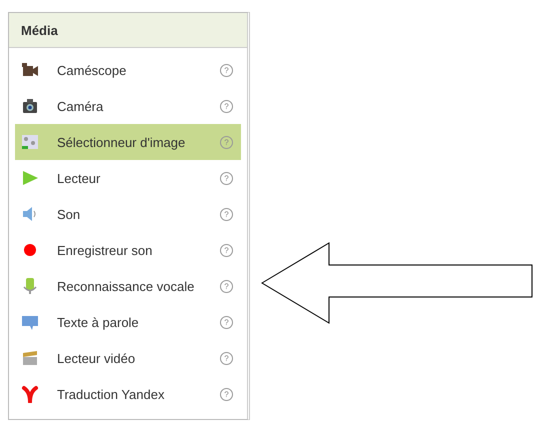  I want to click on palette-item: Sélectionneur d'image ?, so click(128, 142).